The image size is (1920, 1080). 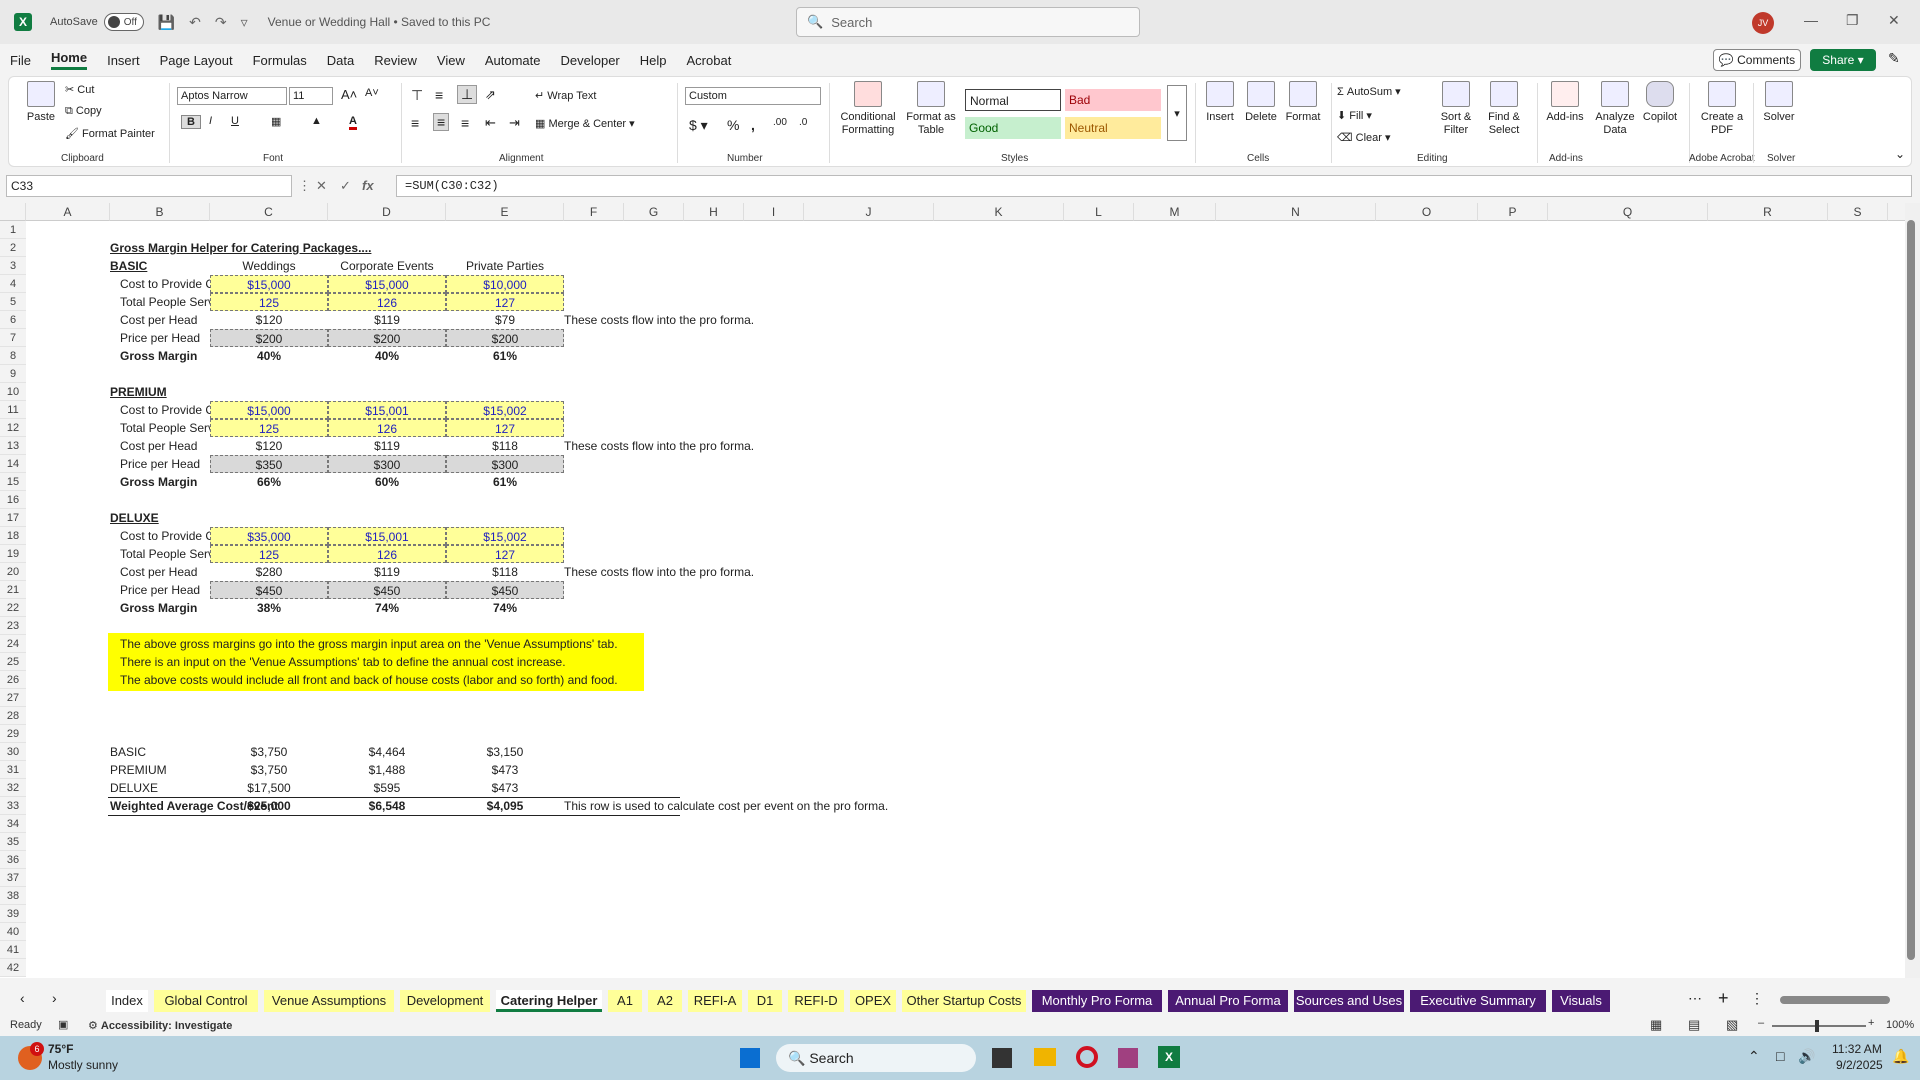 What do you see at coordinates (1013, 128) in the screenshot?
I see `style-good: Good` at bounding box center [1013, 128].